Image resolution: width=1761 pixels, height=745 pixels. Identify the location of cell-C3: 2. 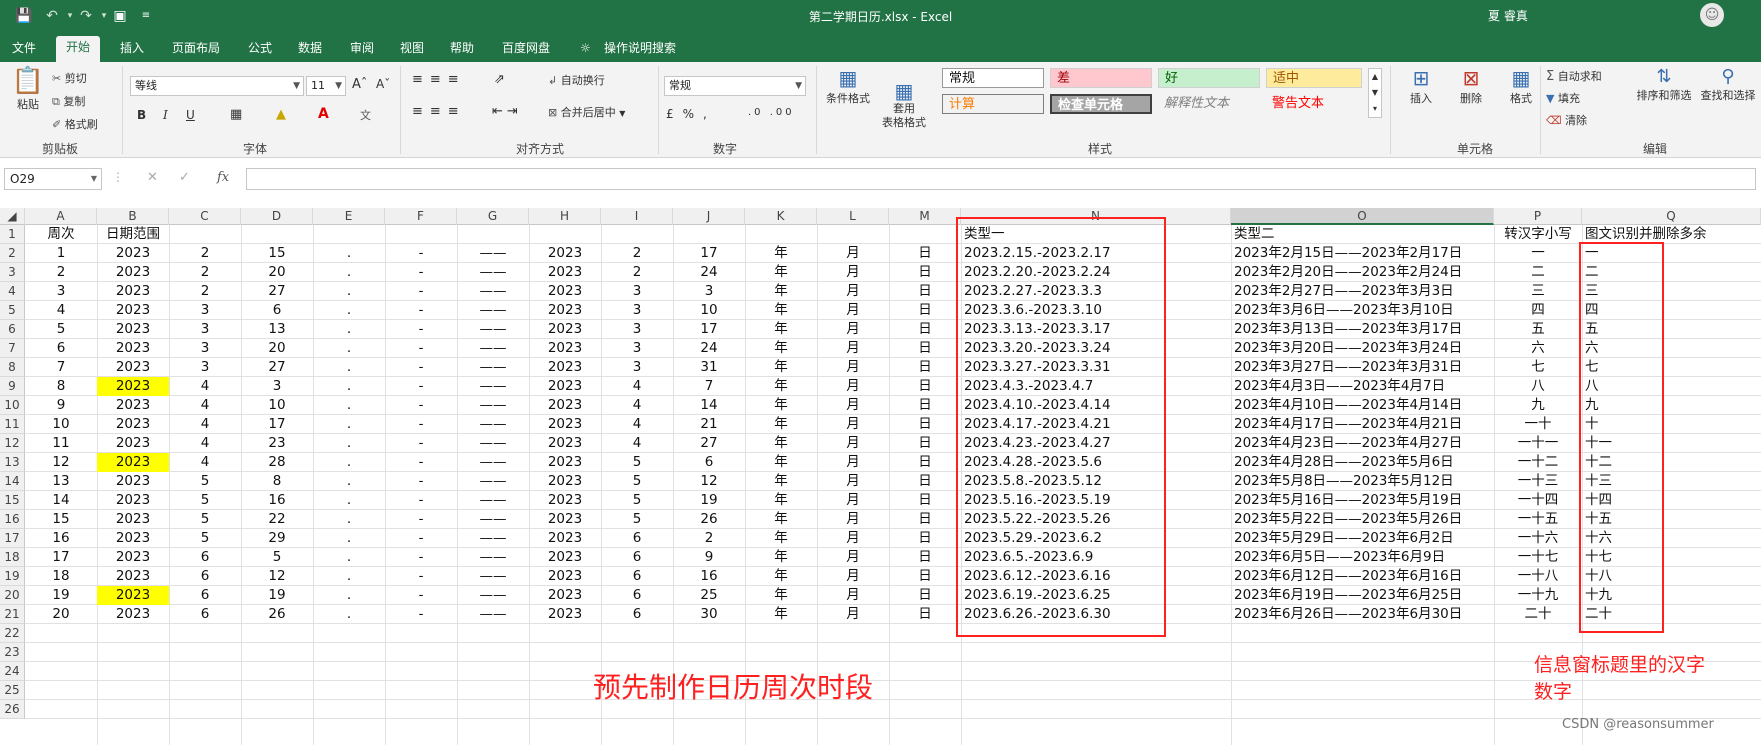
(205, 272).